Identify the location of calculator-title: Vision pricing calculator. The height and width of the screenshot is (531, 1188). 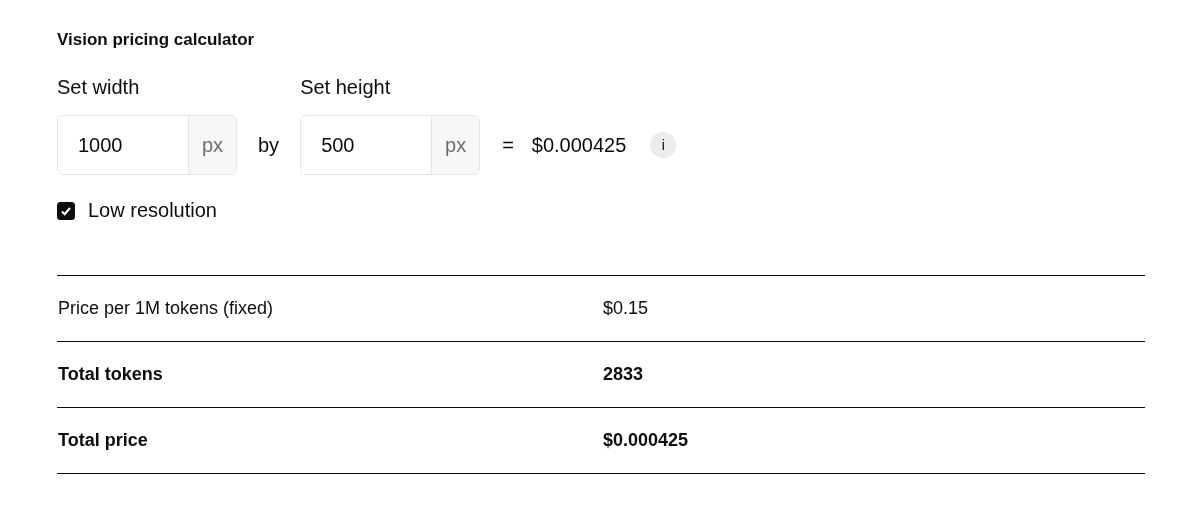
(156, 40).